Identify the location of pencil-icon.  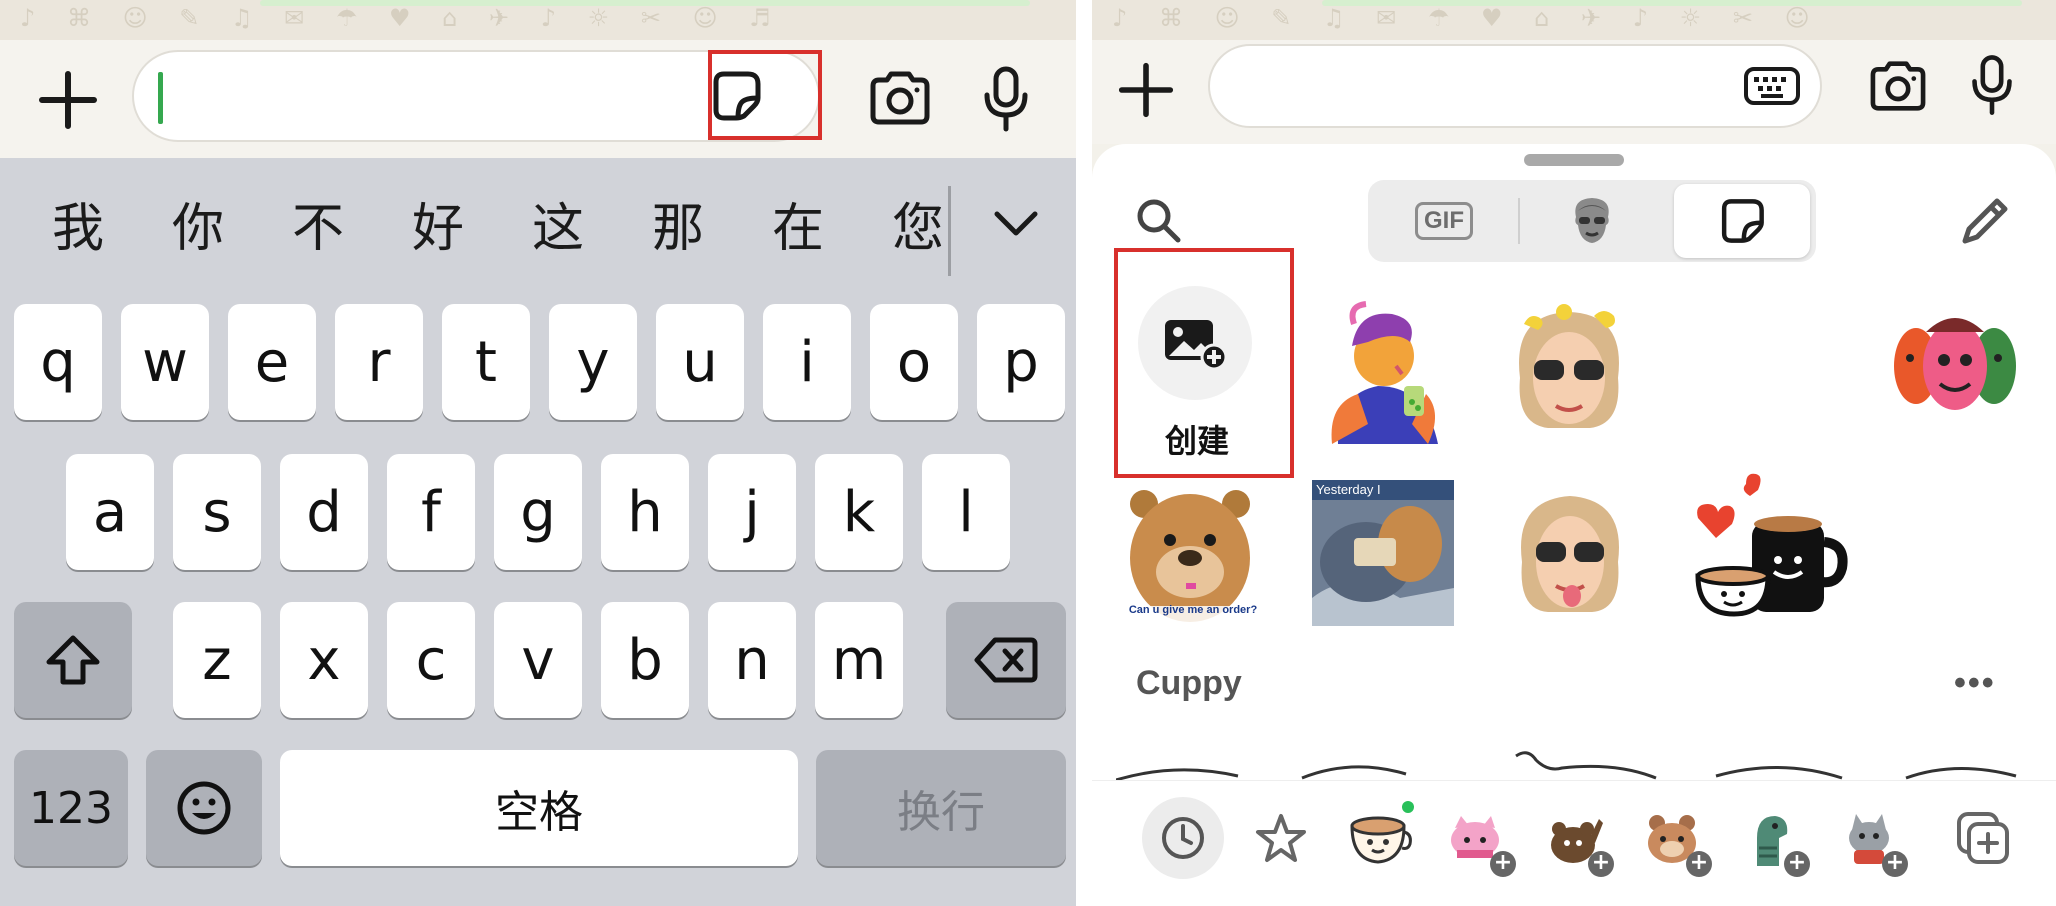
(1985, 221).